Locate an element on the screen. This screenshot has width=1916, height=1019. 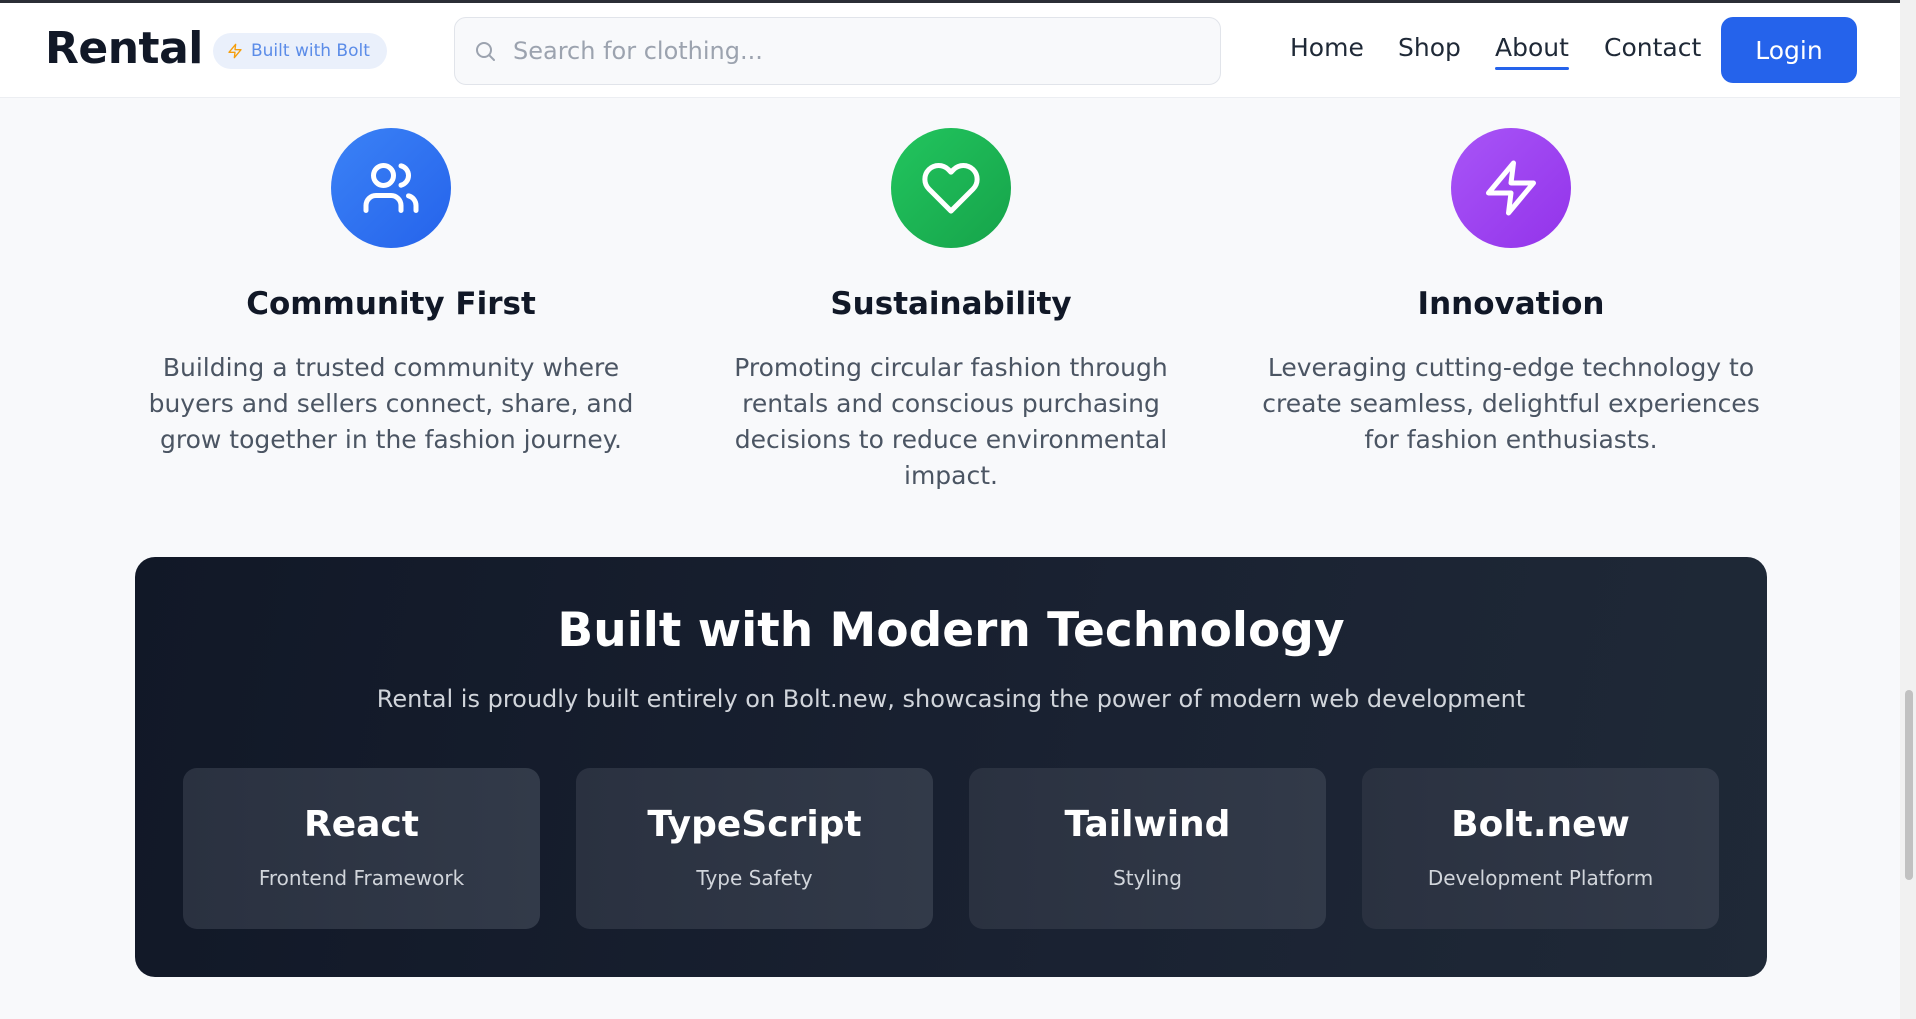
login-button: Login is located at coordinates (1789, 50).